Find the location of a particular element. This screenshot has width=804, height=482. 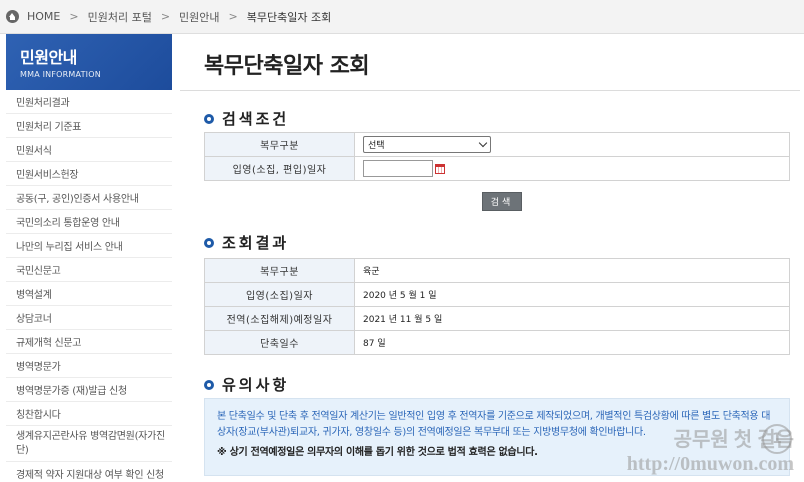

table-row: 복무구분 육군 is located at coordinates (497, 270).